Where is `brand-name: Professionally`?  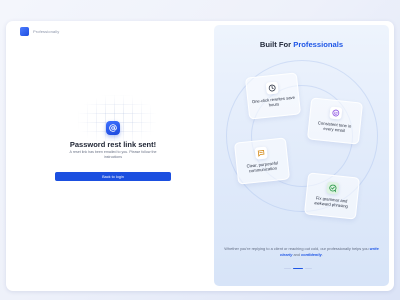
brand-name: Professionally is located at coordinates (46, 31).